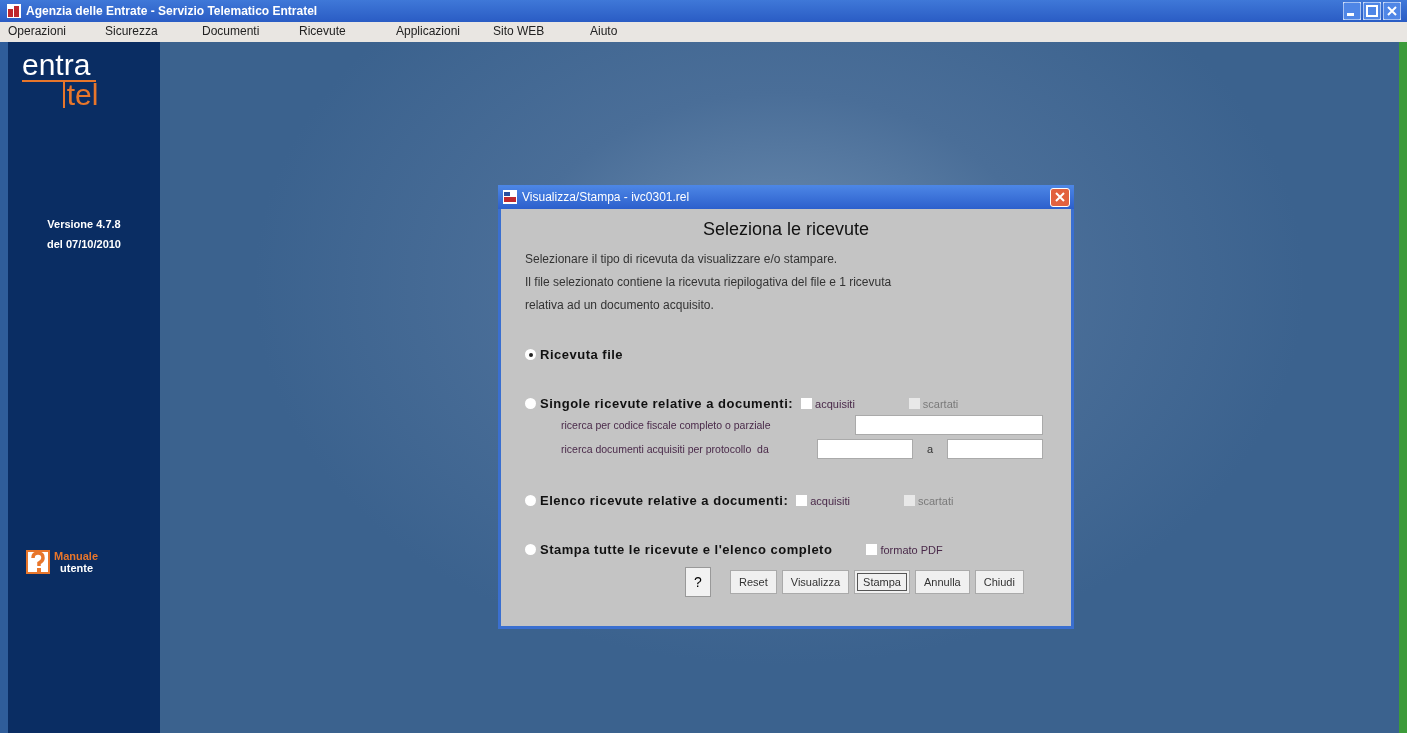 The width and height of the screenshot is (1407, 733). I want to click on dialog-title: Visualizza/Stampa - ivc0301.rel, so click(606, 197).